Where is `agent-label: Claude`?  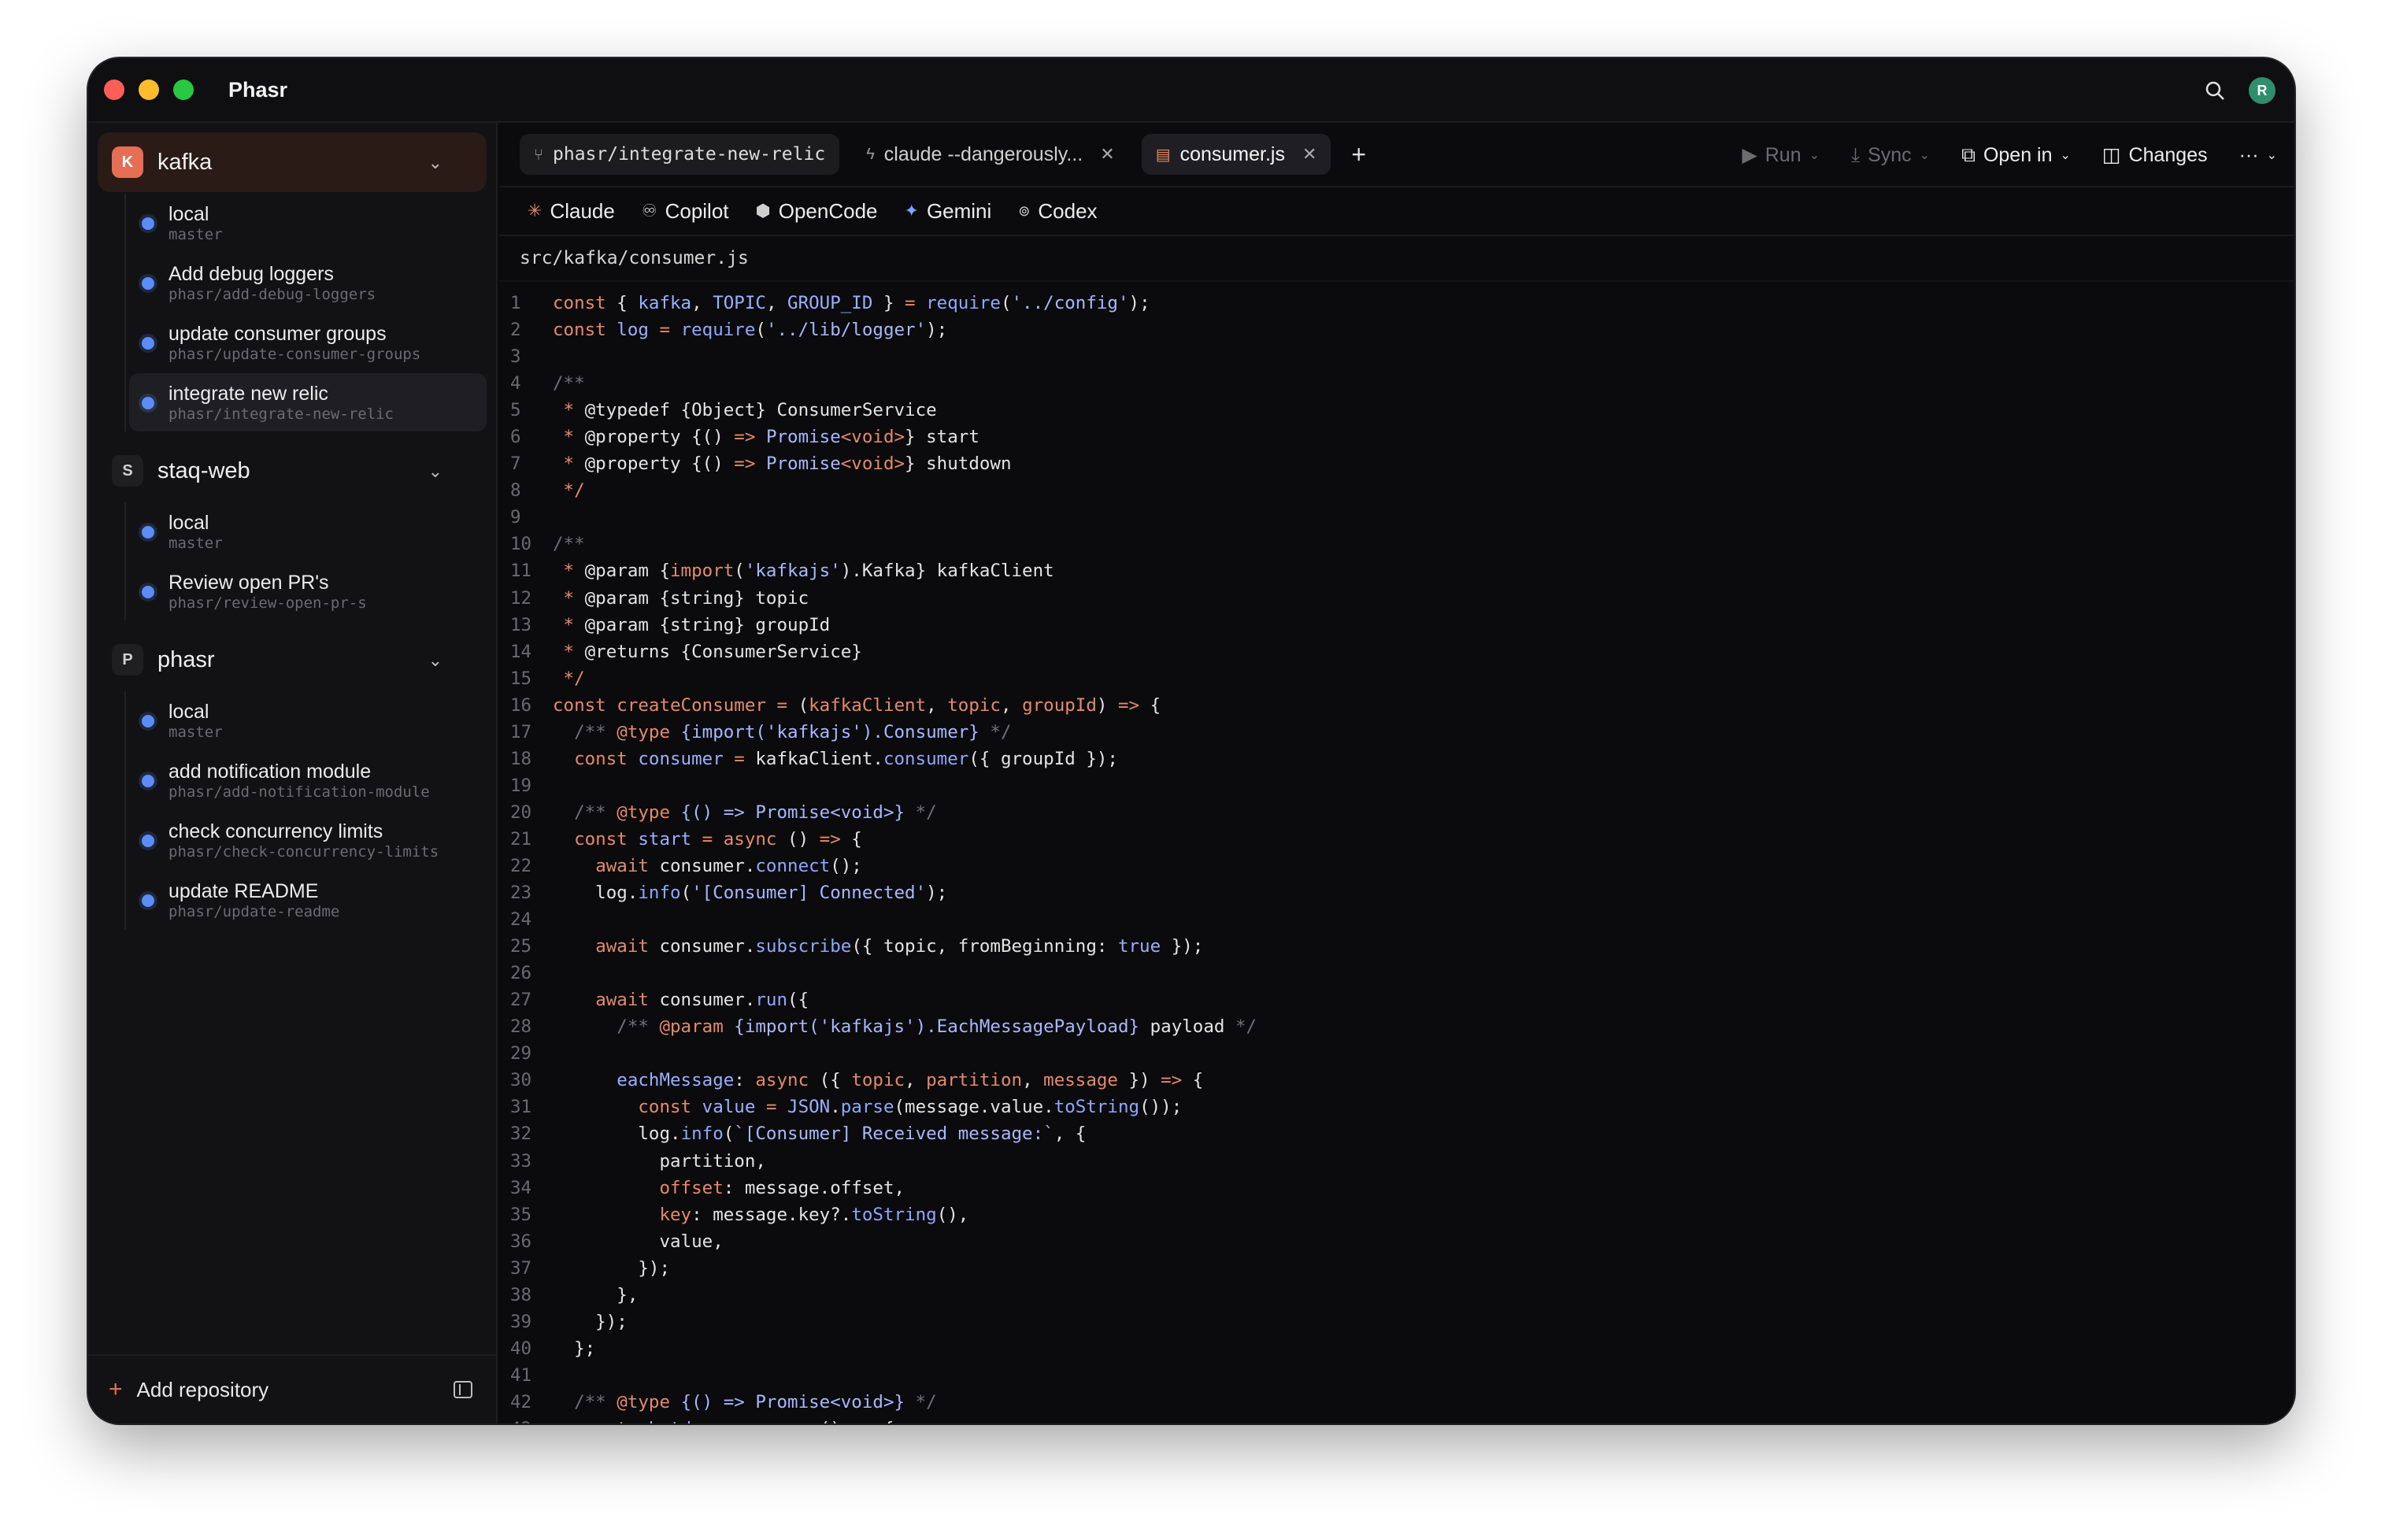
agent-label: Claude is located at coordinates (582, 210).